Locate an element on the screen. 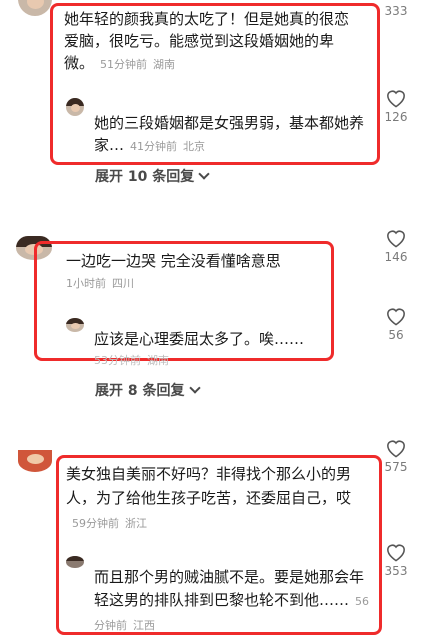  reply-like-button: 353 is located at coordinates (396, 560).